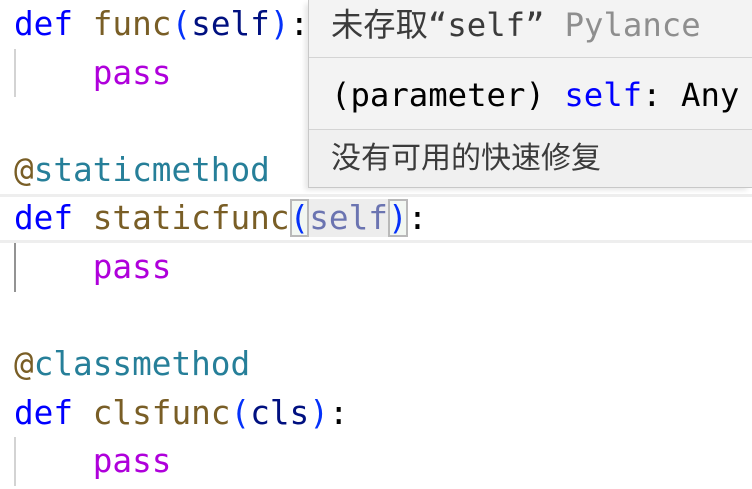  What do you see at coordinates (603, 95) in the screenshot?
I see `signature-name: self` at bounding box center [603, 95].